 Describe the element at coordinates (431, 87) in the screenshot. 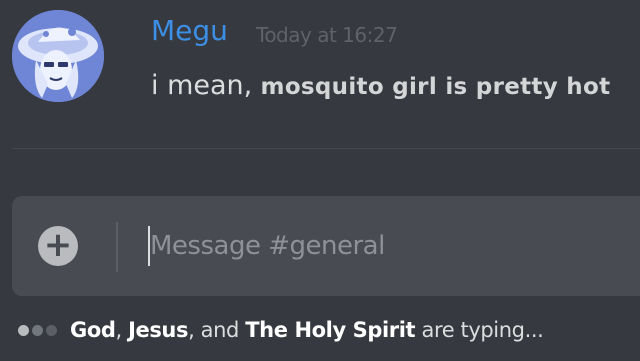

I see `message-text-part2: mosquito girl is pretty hot` at that location.